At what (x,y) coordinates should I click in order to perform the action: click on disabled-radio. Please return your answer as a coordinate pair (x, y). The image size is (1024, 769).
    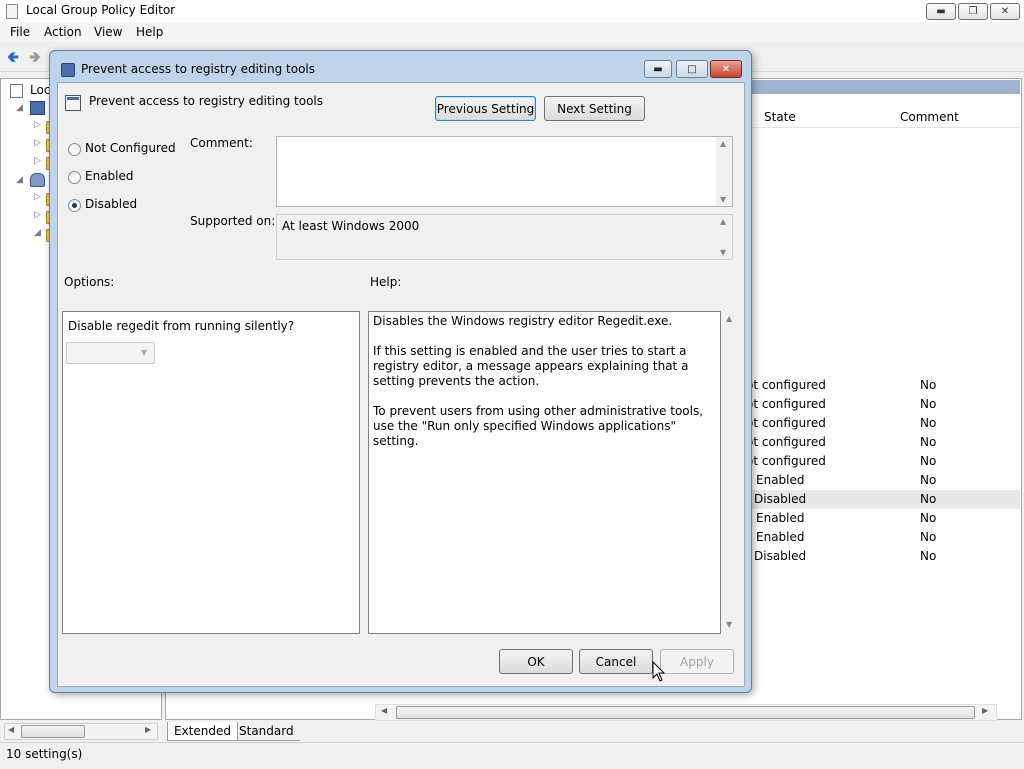
    Looking at the image, I should click on (74, 205).